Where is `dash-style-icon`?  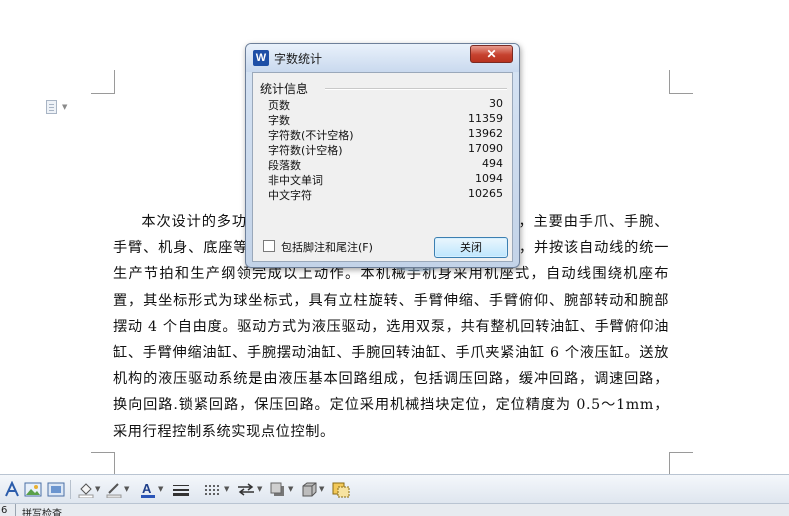
dash-style-icon is located at coordinates (213, 489).